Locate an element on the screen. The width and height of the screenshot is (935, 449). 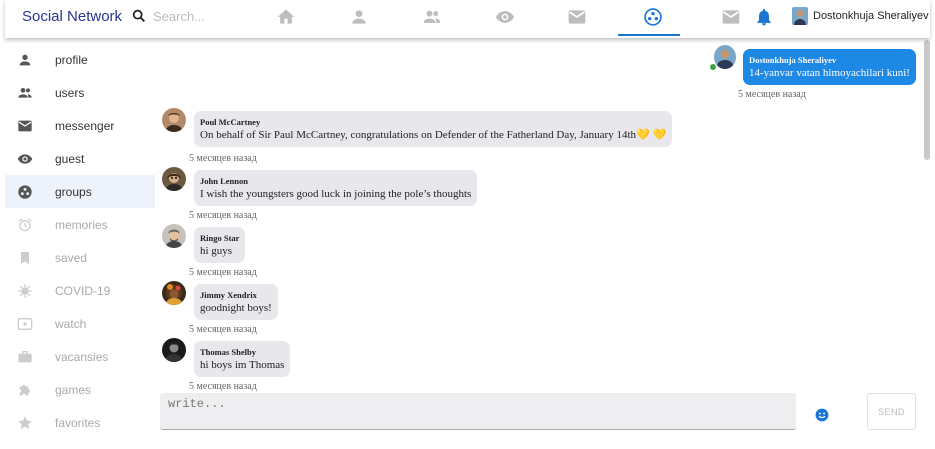
user-menu: Dostonkhuja Sheraliyev is located at coordinates (860, 16).